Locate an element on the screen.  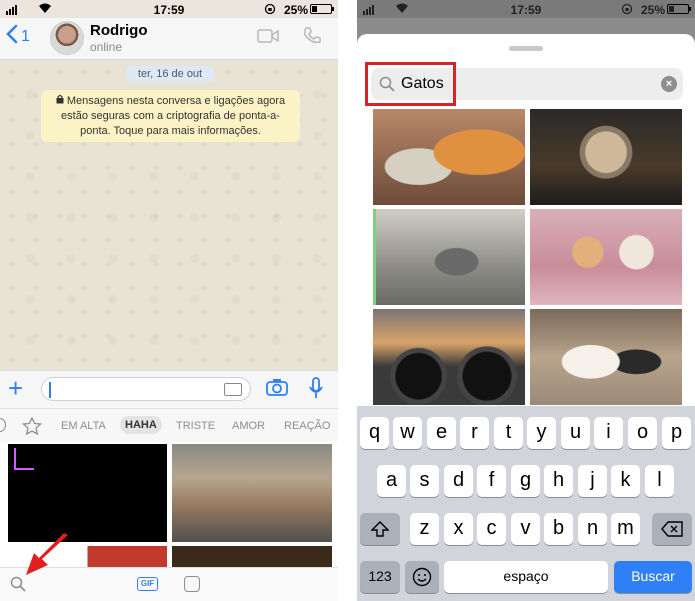
key-z: z is located at coordinates (424, 529).